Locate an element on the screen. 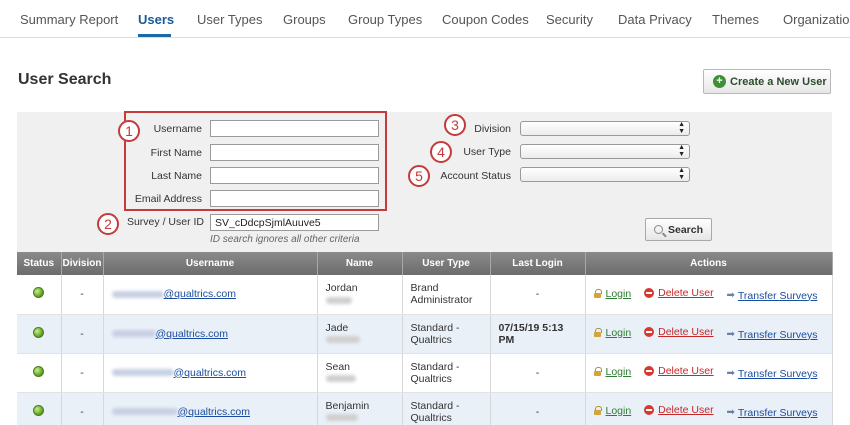 The width and height of the screenshot is (850, 425). tab-organization: Organization is located at coordinates (816, 19).